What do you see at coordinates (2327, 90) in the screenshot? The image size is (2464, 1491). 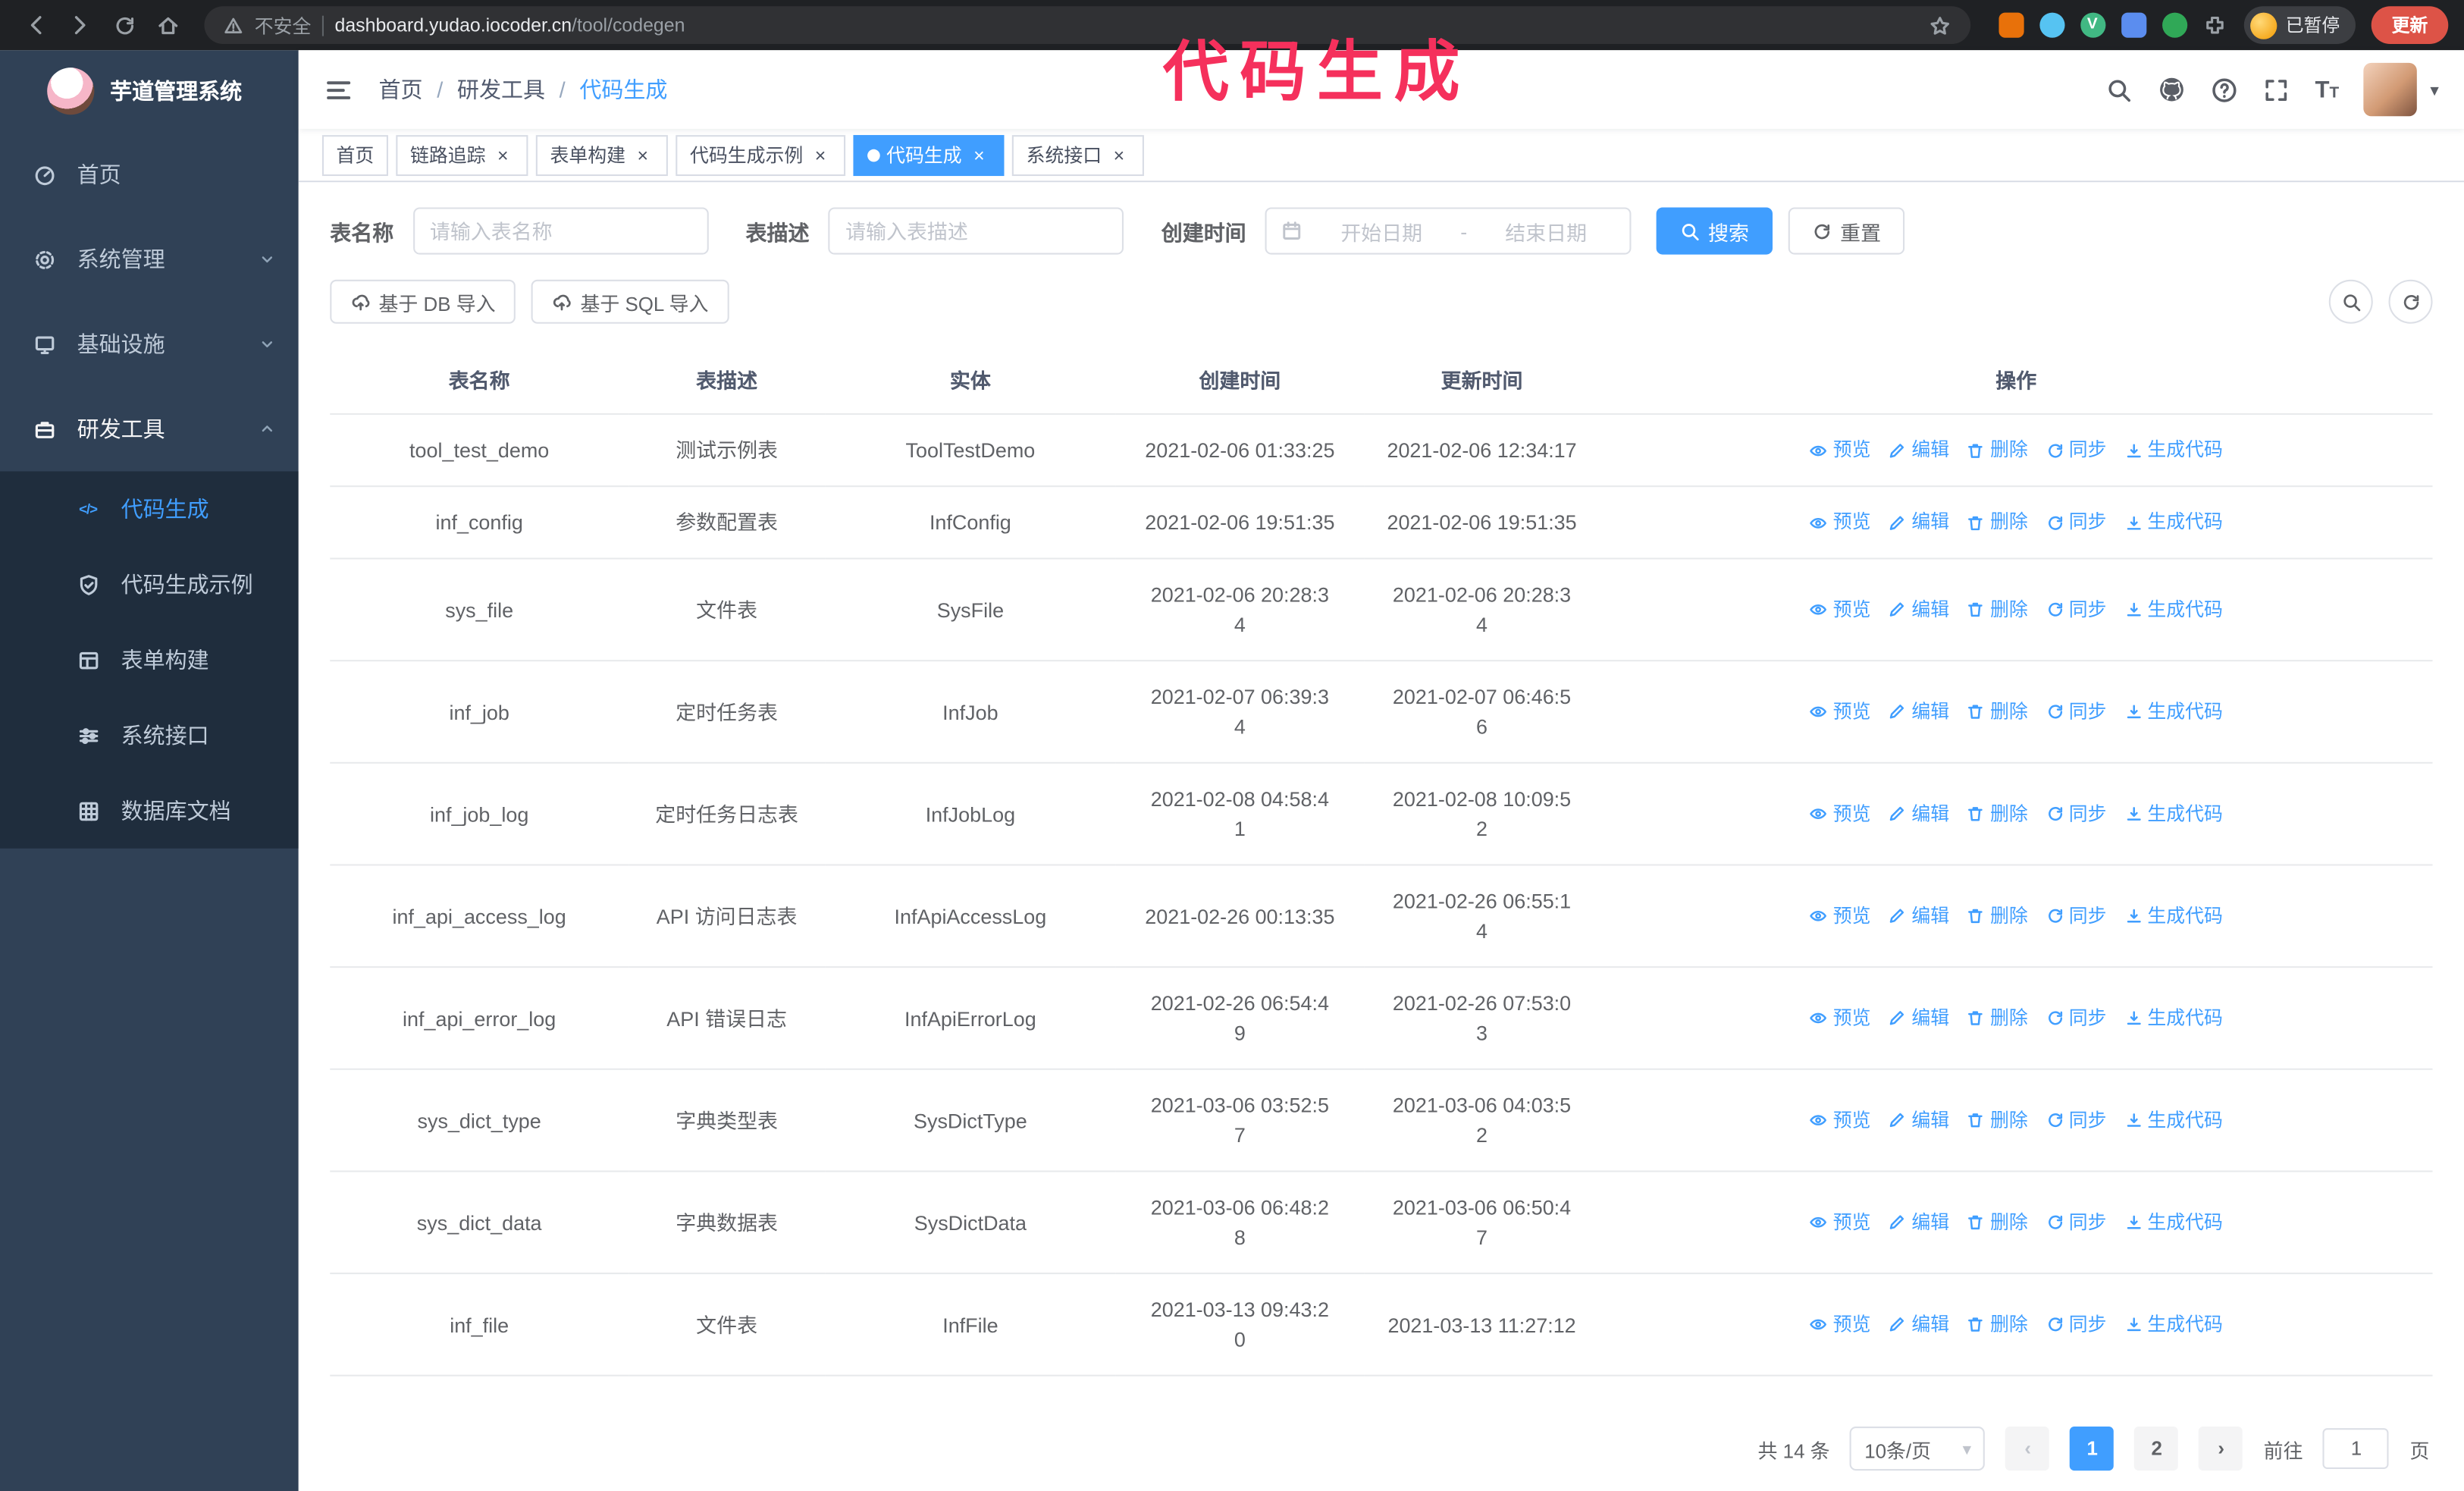 I see `font-size-icon: TT` at bounding box center [2327, 90].